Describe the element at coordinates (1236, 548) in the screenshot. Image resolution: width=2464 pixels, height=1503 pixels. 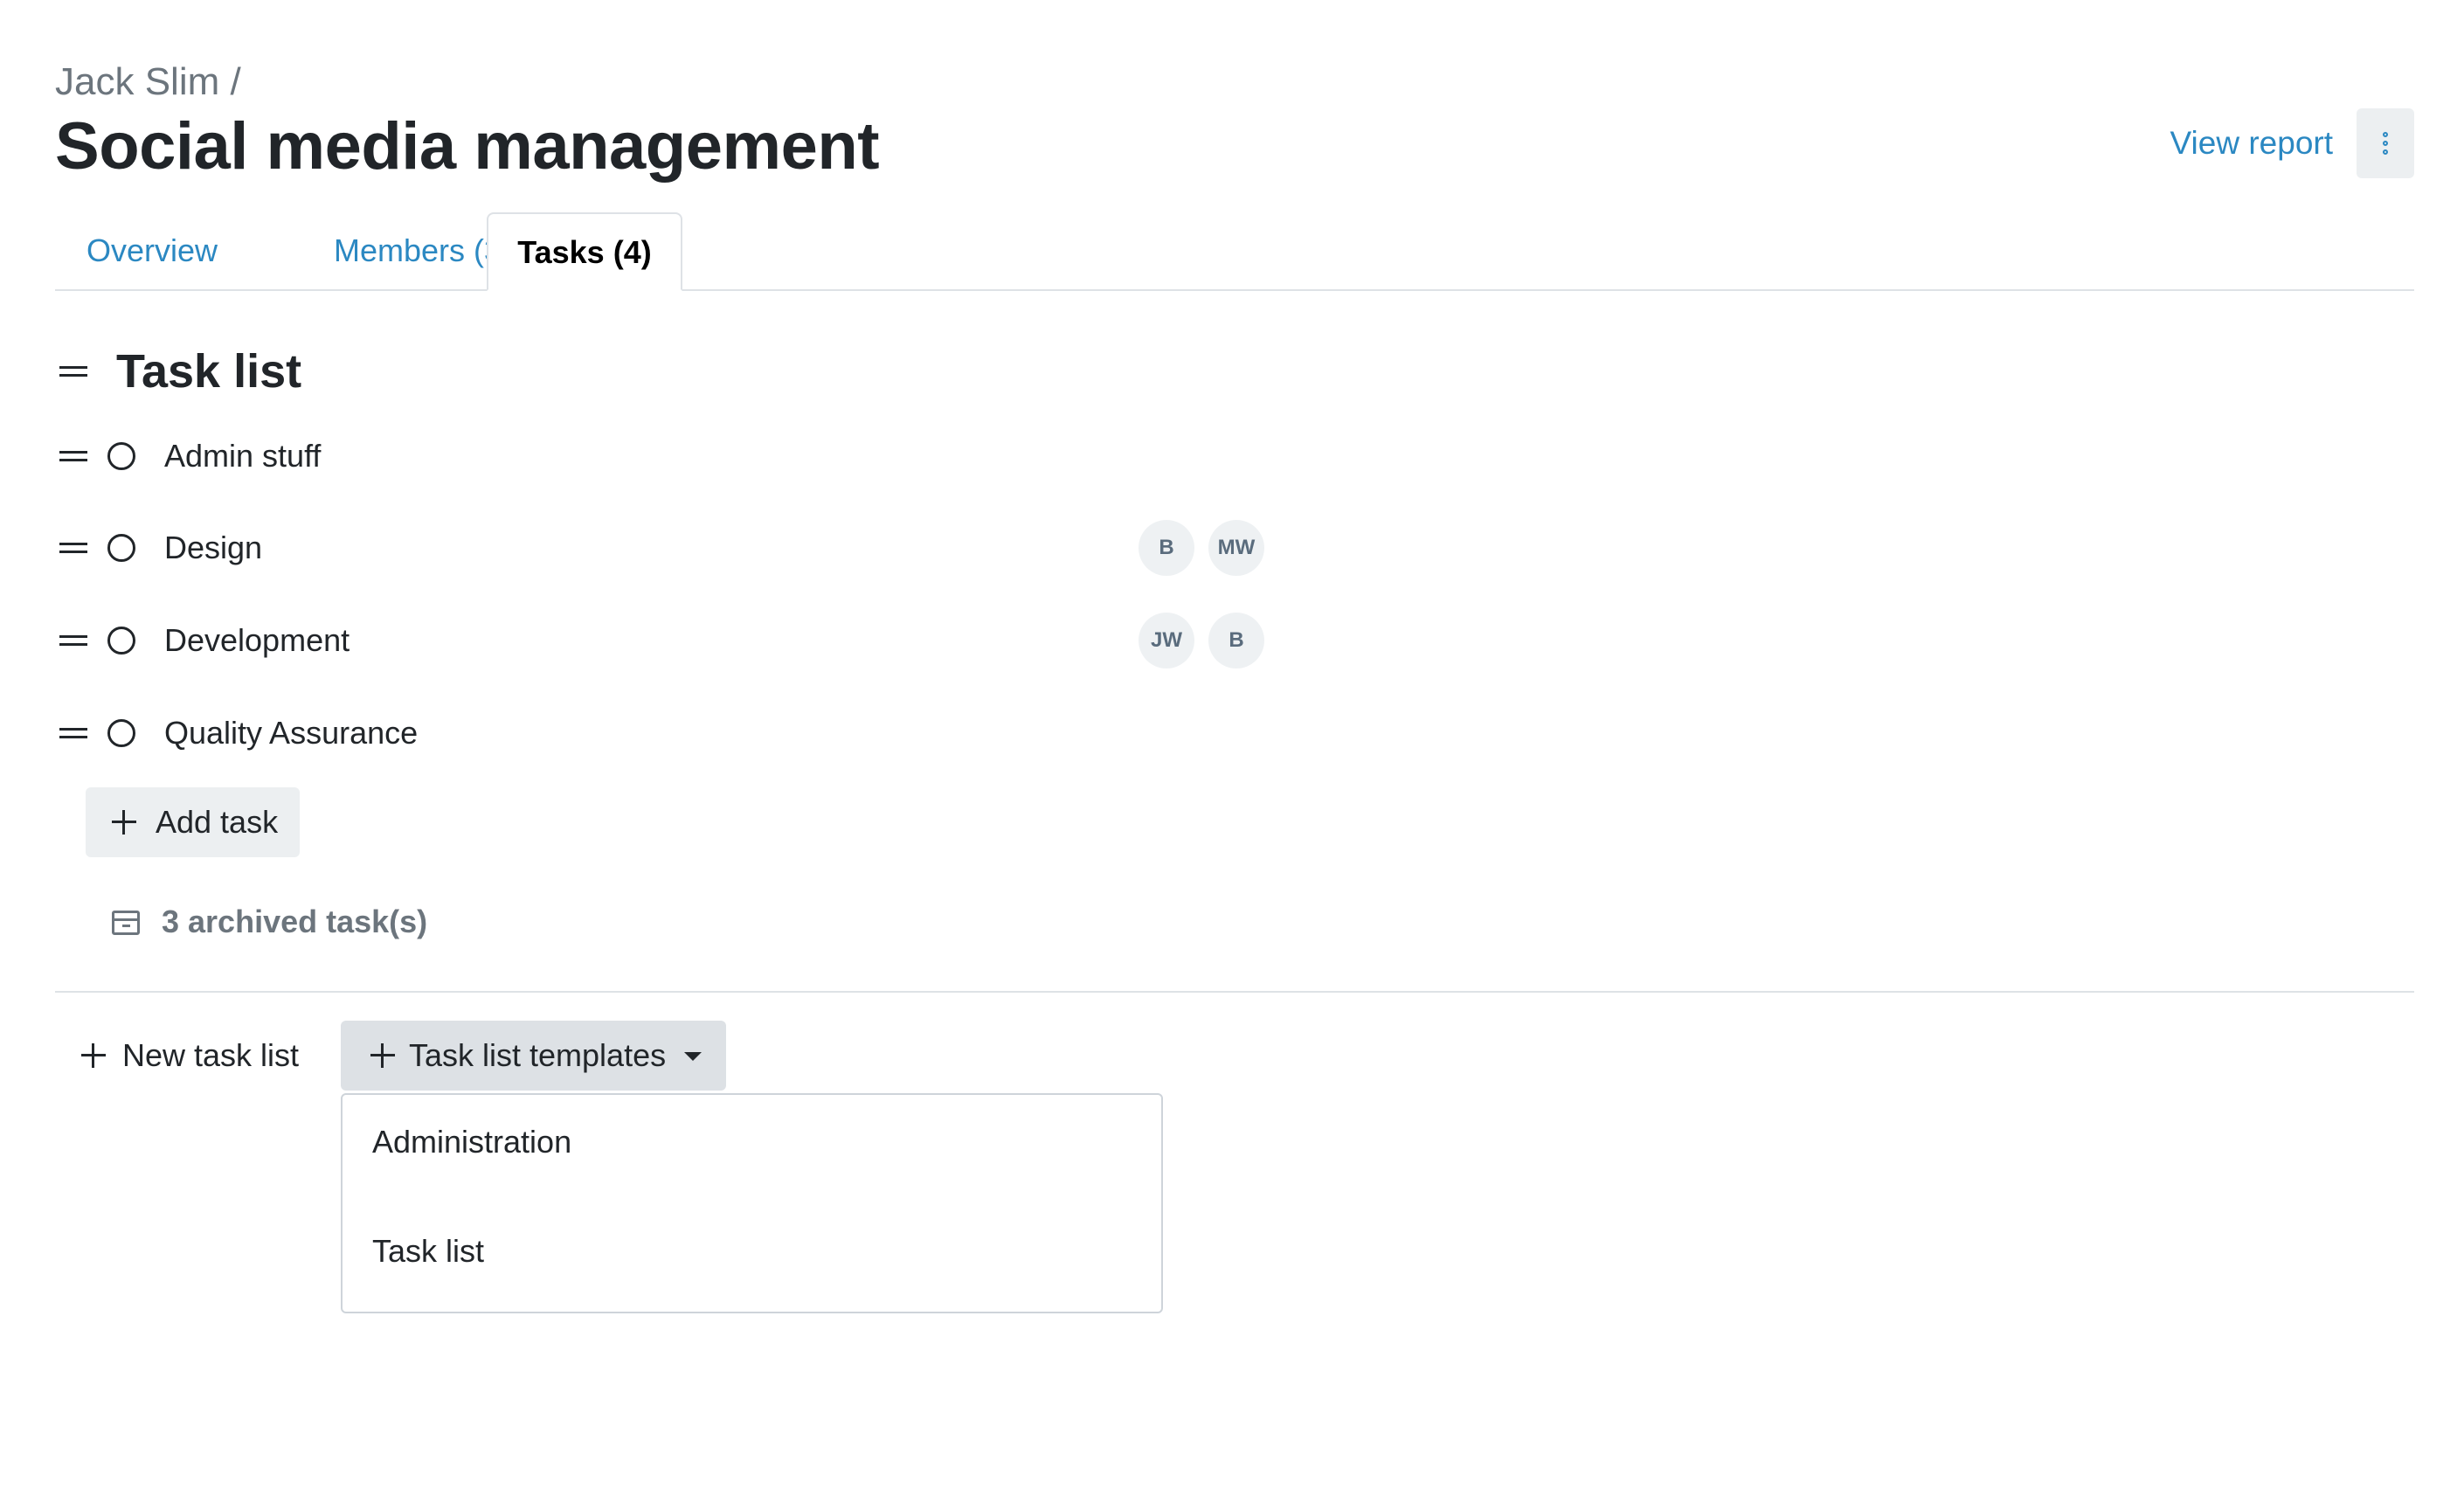
I see `avatar: MW` at that location.